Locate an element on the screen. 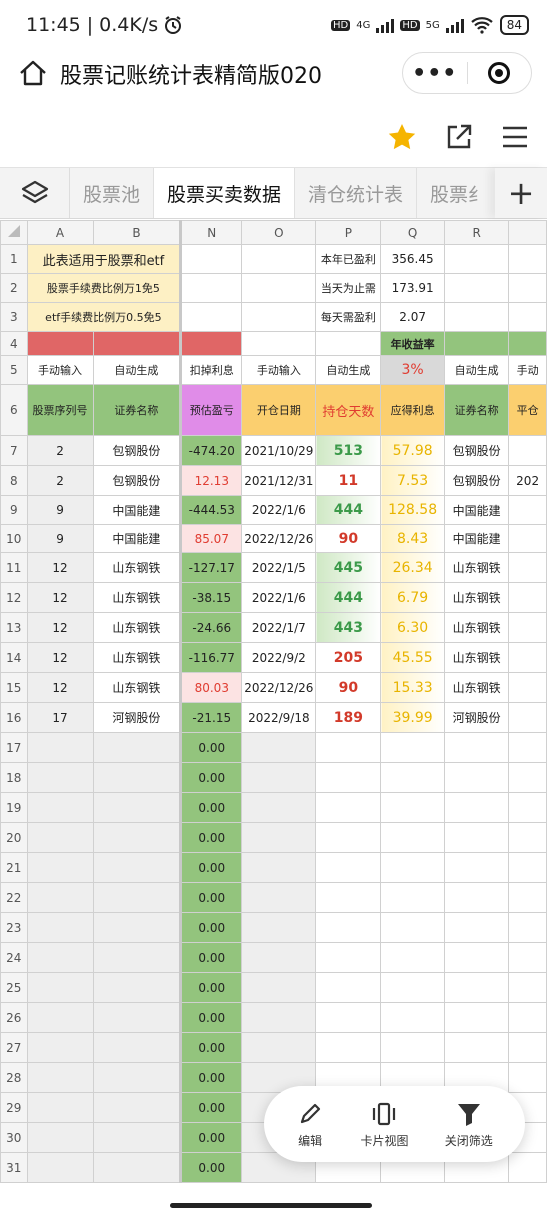  row-number: 30 is located at coordinates (14, 1137).